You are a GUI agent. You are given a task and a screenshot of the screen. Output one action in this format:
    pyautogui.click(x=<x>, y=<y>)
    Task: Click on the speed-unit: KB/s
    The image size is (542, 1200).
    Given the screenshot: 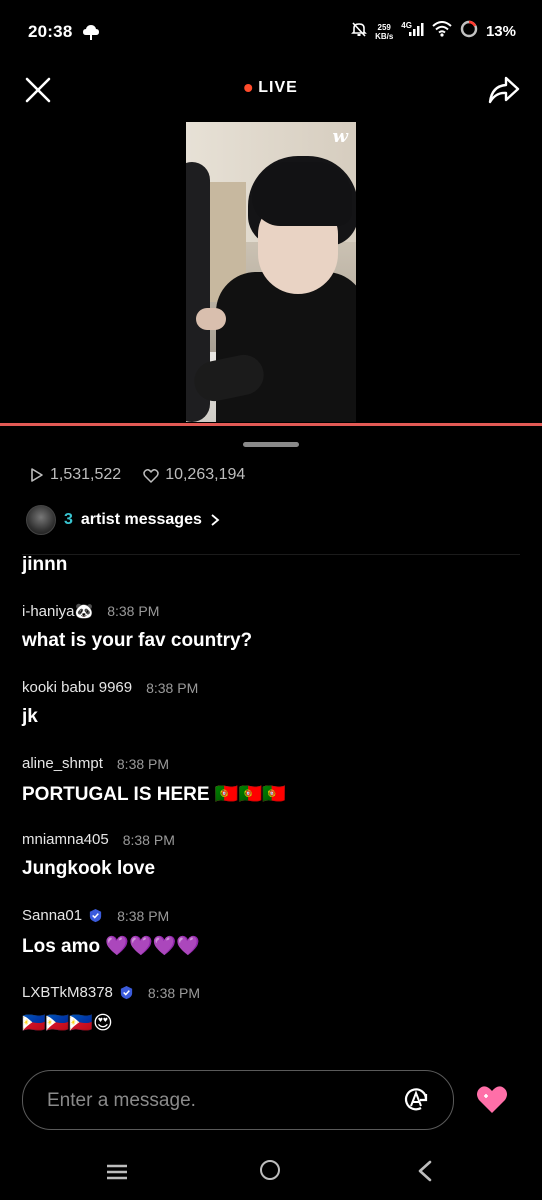 What is the action you would take?
    pyautogui.click(x=384, y=36)
    